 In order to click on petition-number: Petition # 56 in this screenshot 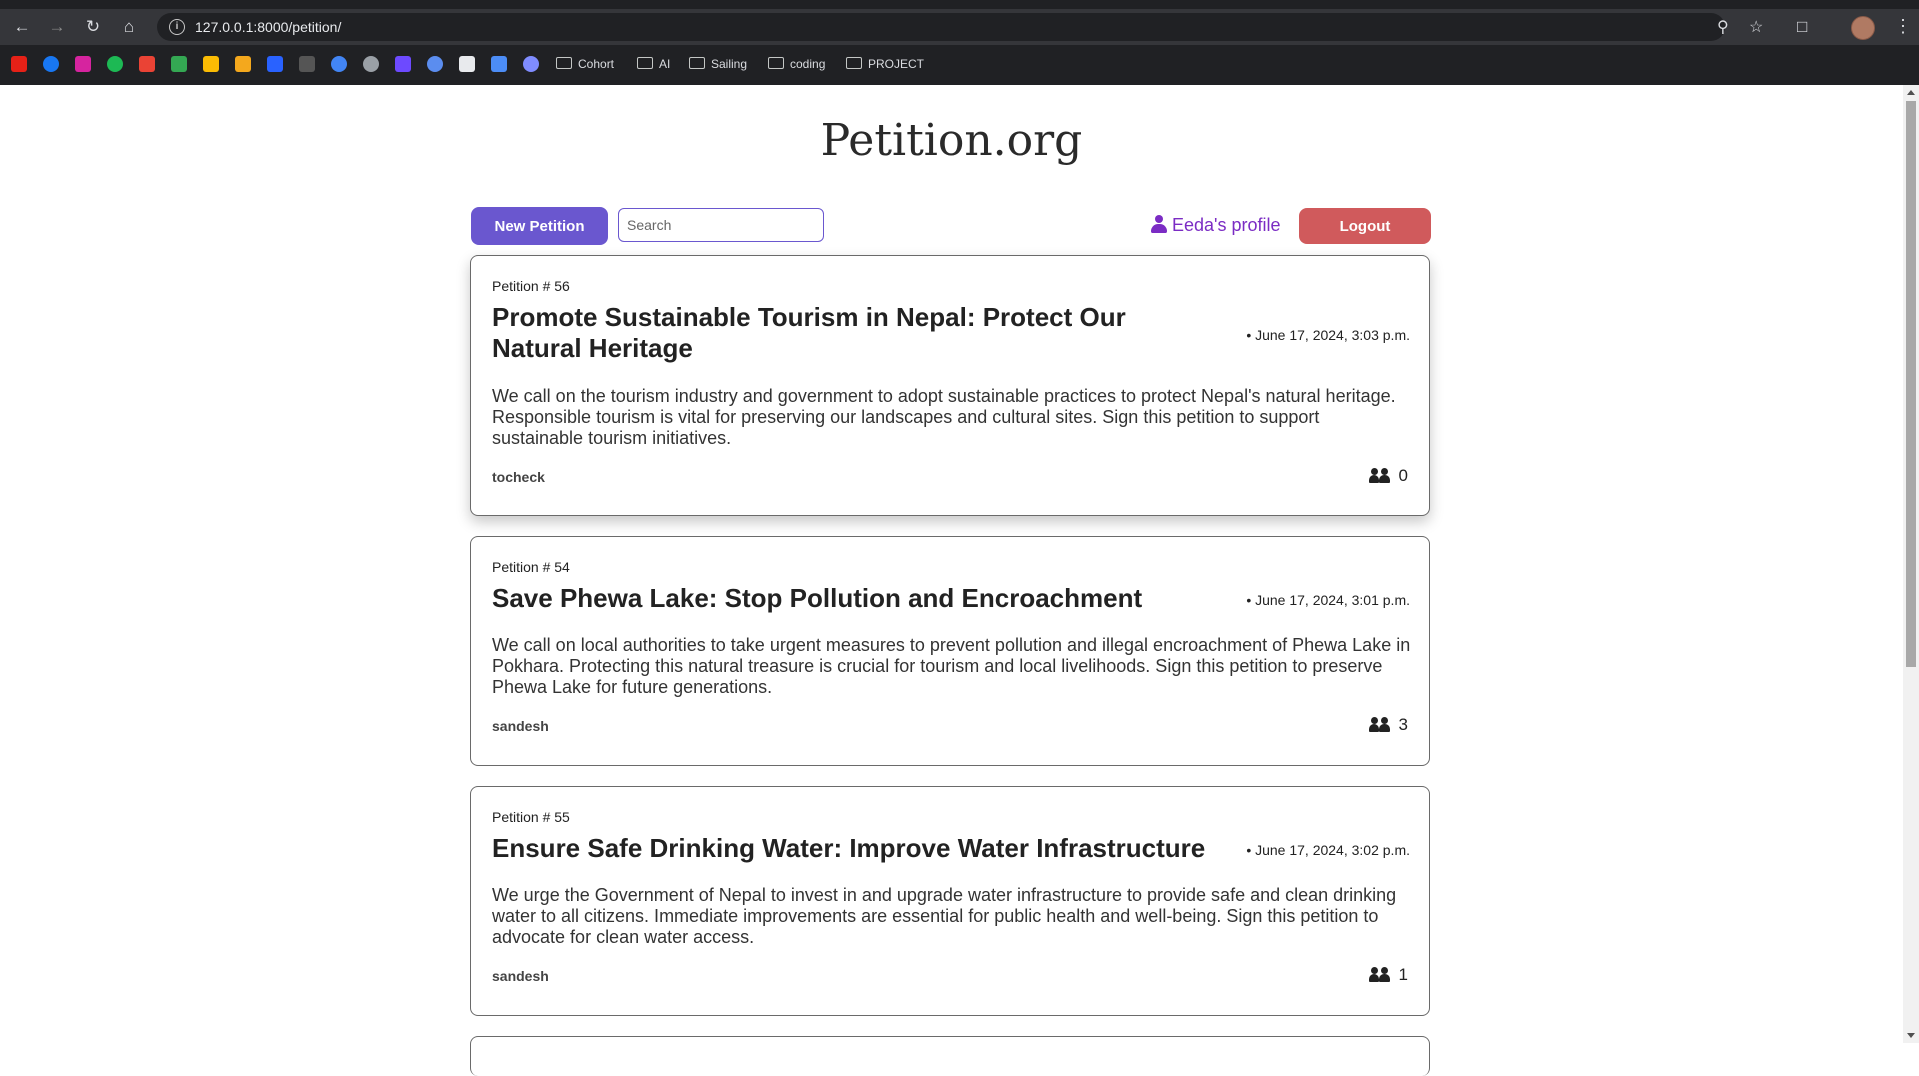, I will do `click(531, 286)`.